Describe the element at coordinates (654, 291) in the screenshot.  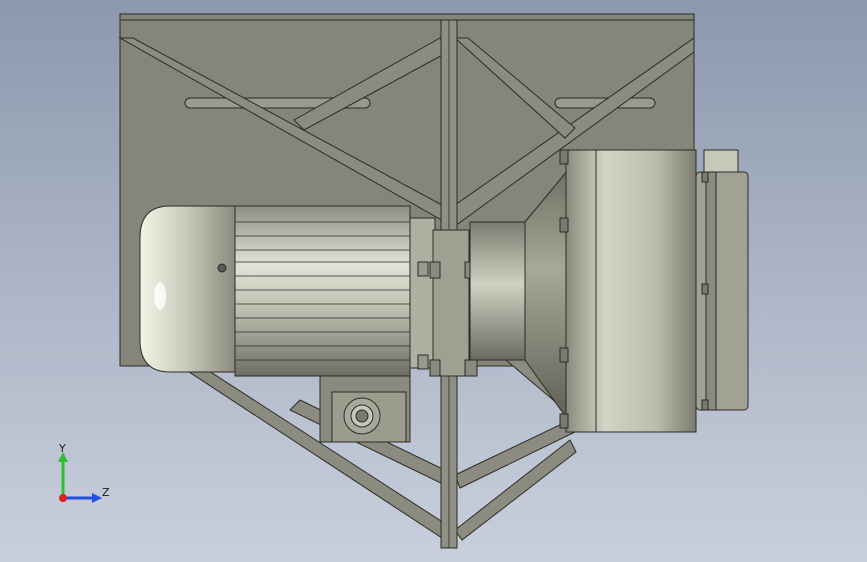
I see `fan-housing` at that location.